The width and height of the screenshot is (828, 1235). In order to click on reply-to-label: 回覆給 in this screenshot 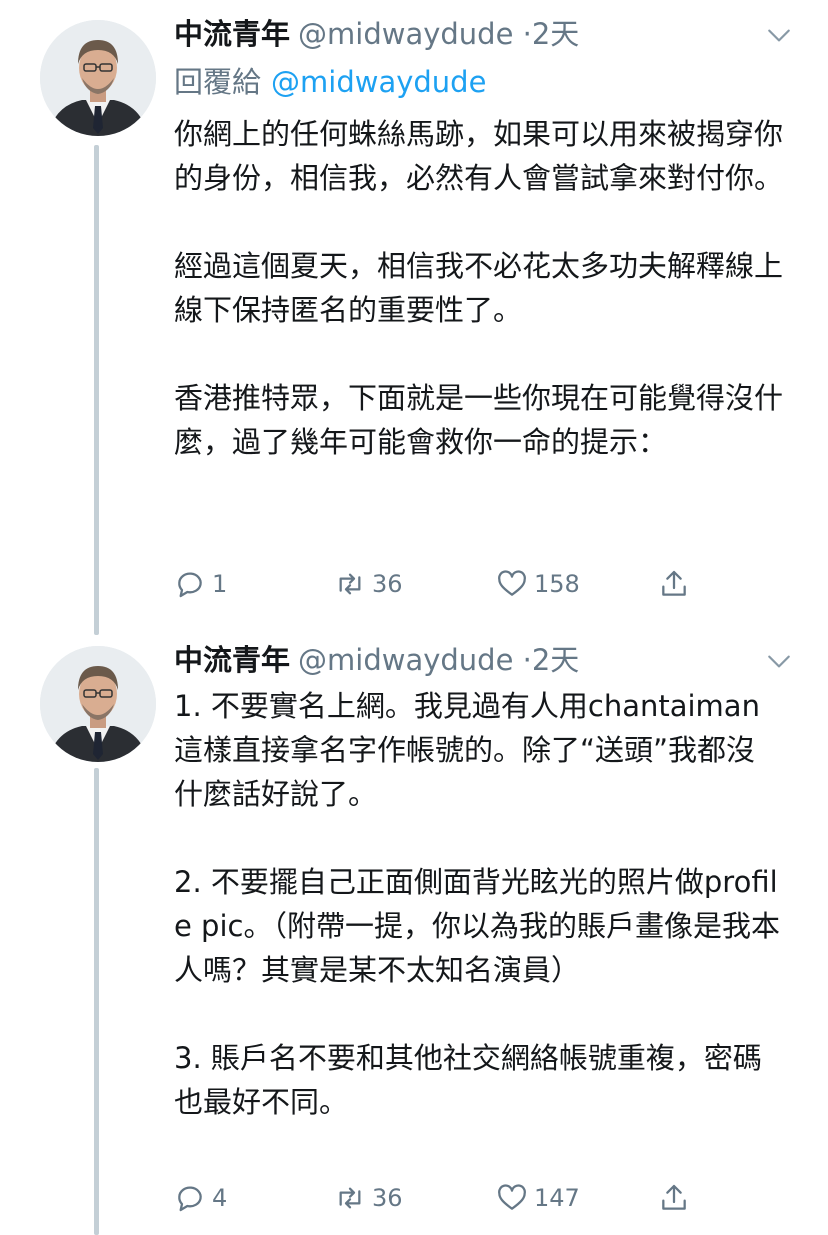, I will do `click(218, 82)`.